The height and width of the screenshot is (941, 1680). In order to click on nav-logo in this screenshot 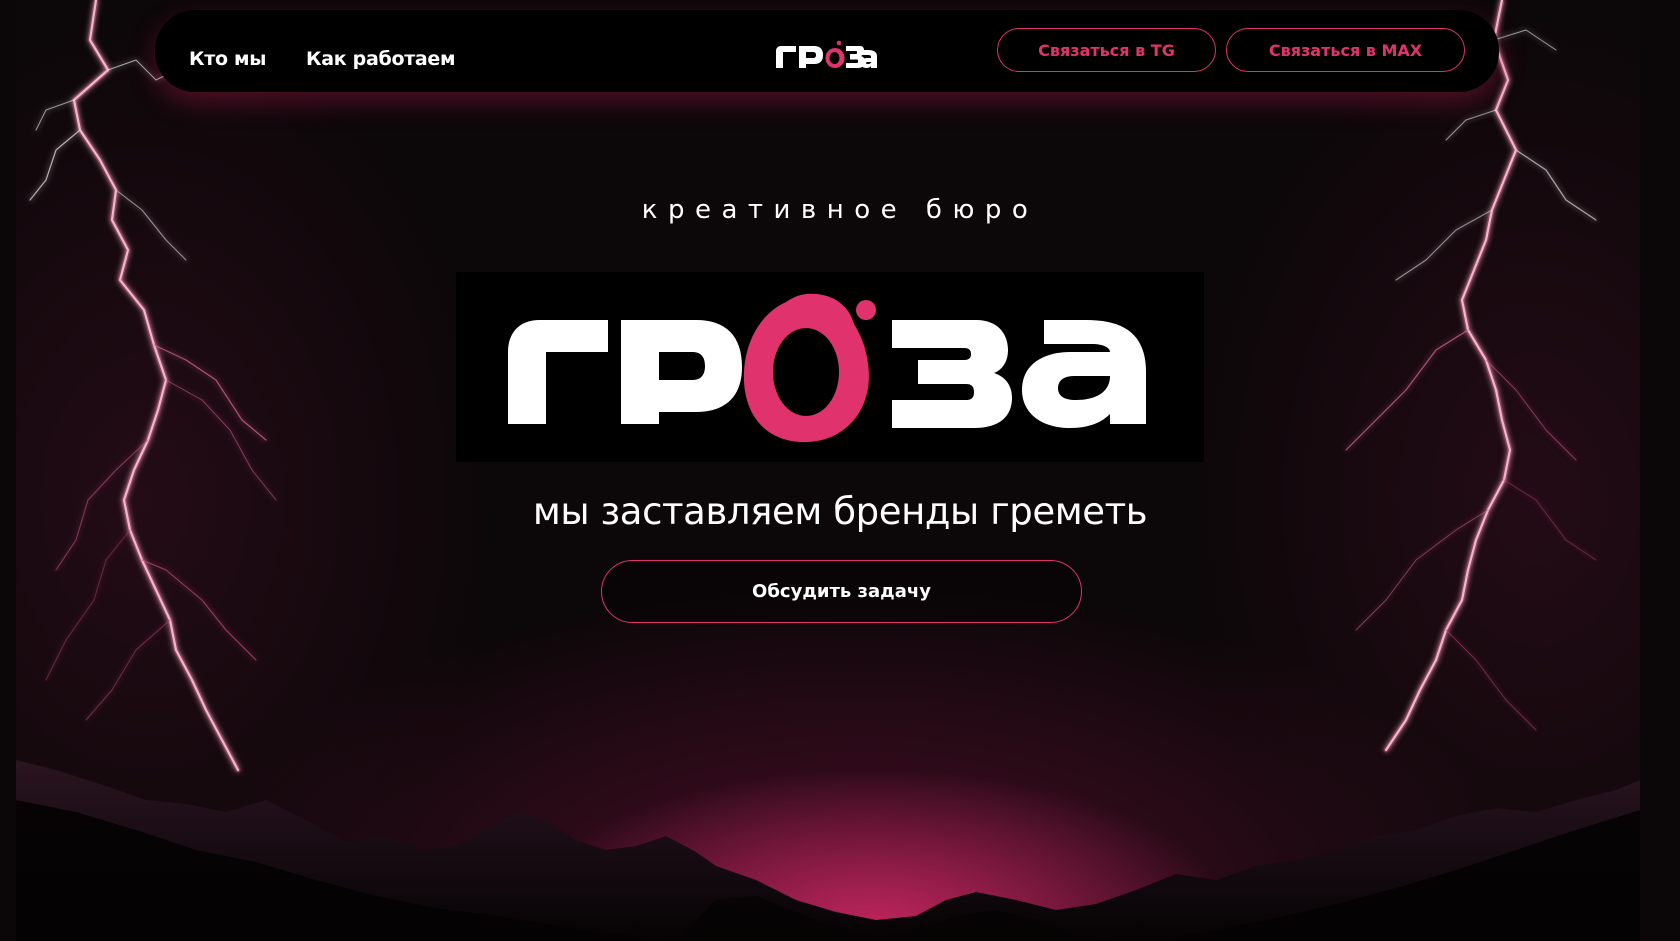, I will do `click(826, 55)`.